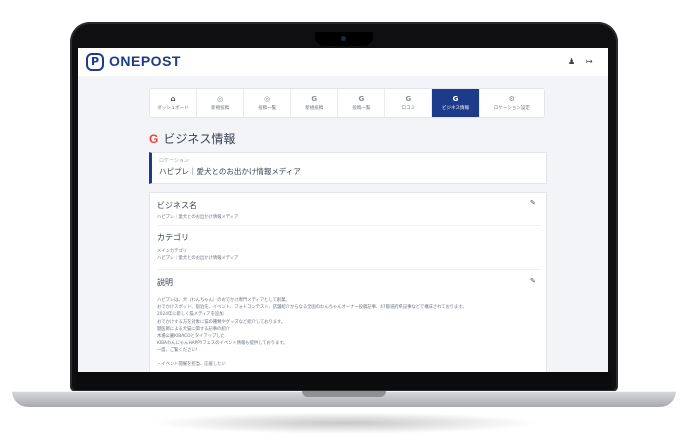 The image size is (688, 445). What do you see at coordinates (173, 108) in the screenshot?
I see `tab-label: ダッシュボード` at bounding box center [173, 108].